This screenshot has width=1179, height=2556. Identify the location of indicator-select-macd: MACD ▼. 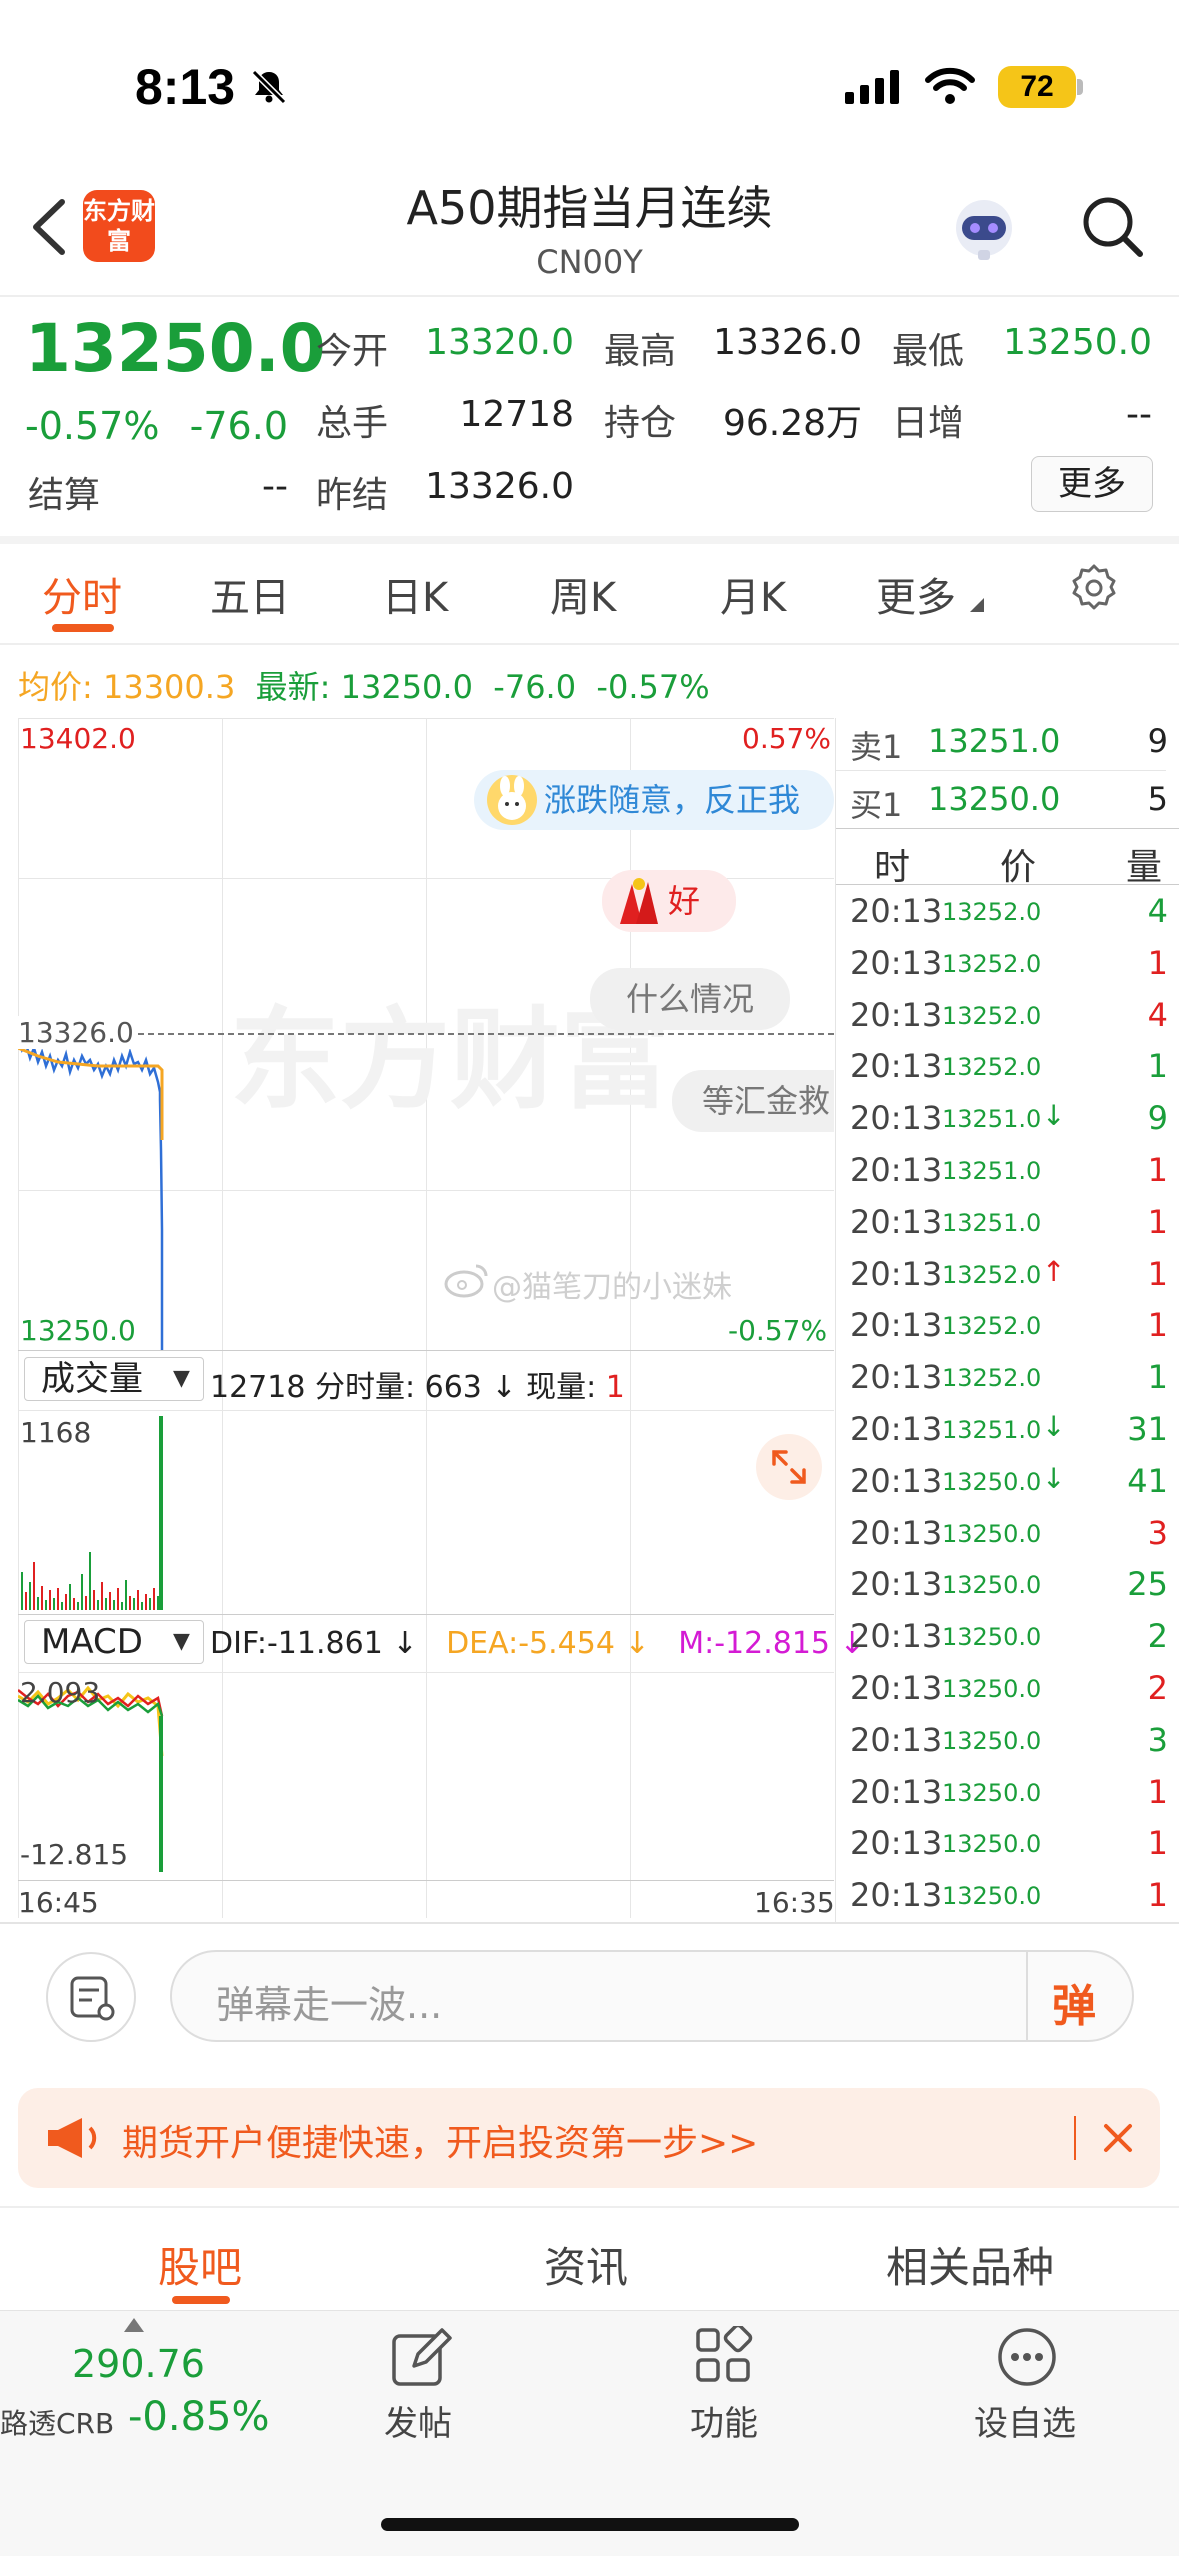
(114, 1642).